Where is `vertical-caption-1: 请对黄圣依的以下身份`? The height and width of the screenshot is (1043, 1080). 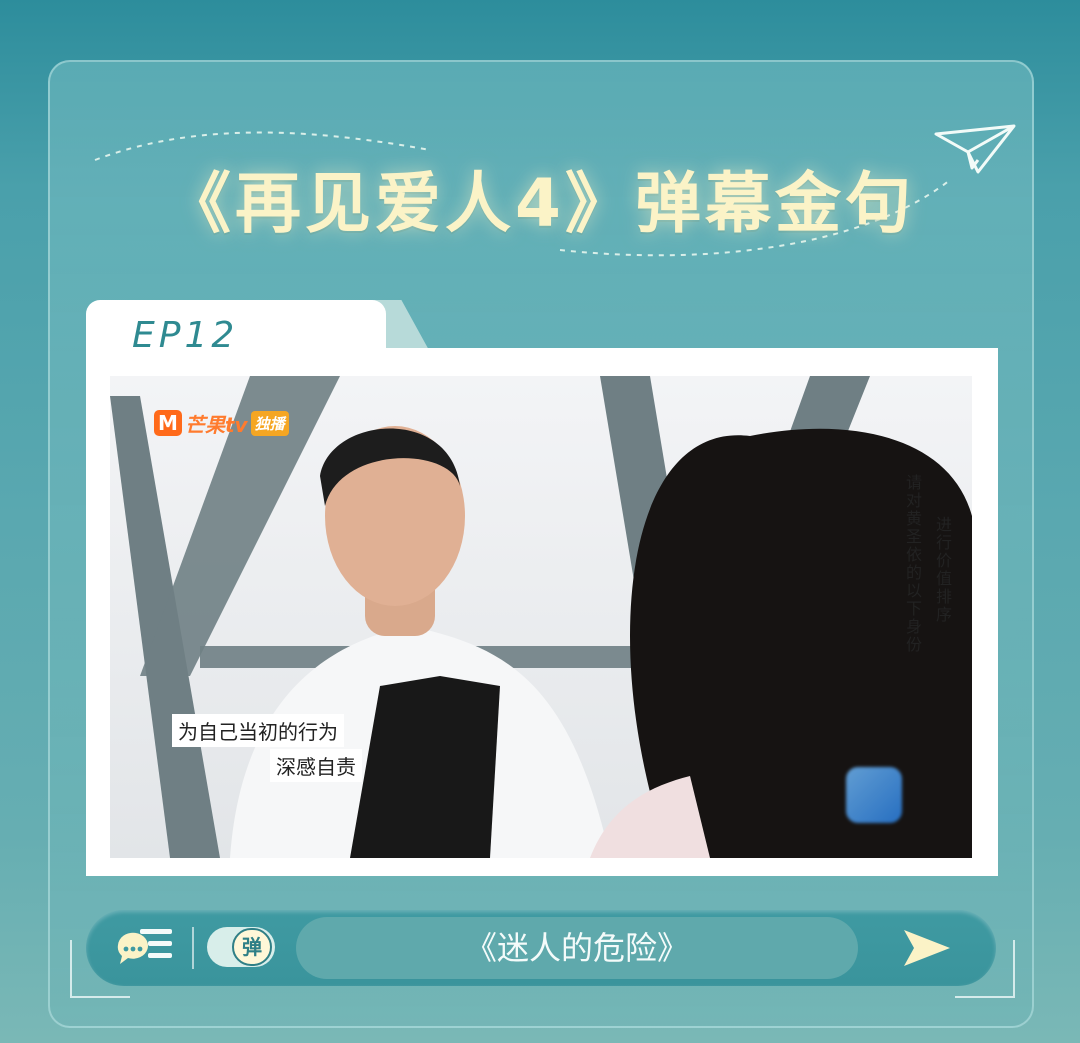
vertical-caption-1: 请对黄圣依的以下身份 is located at coordinates (912, 564).